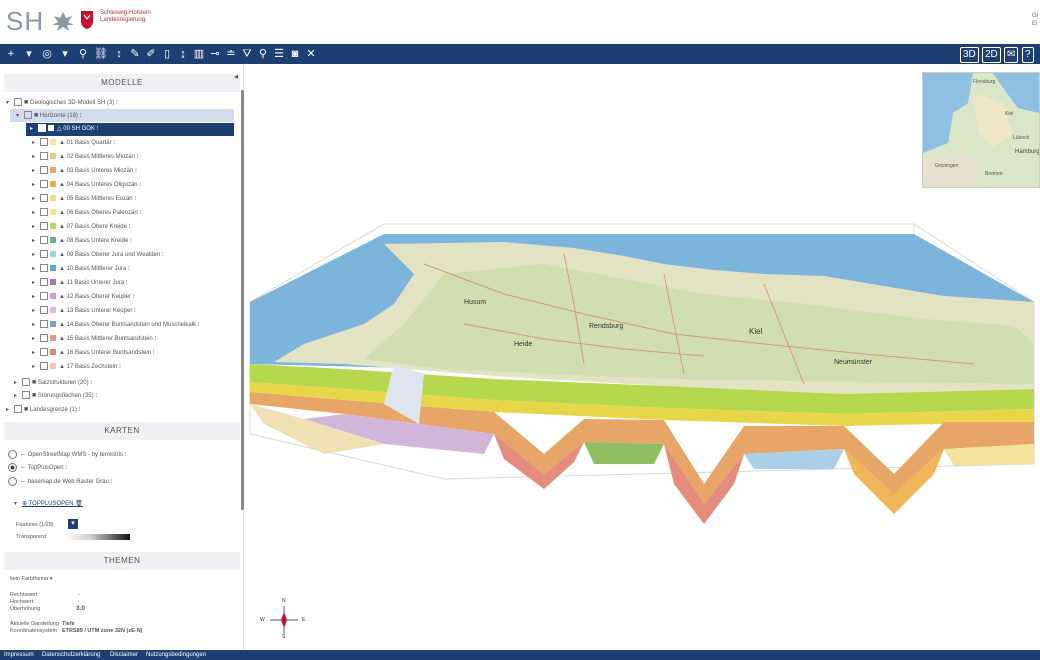 The width and height of the screenshot is (1040, 660). I want to click on tree-item-07: ▸ ▲ 07 Basis Obere Kreide ⁝, so click(81, 227).